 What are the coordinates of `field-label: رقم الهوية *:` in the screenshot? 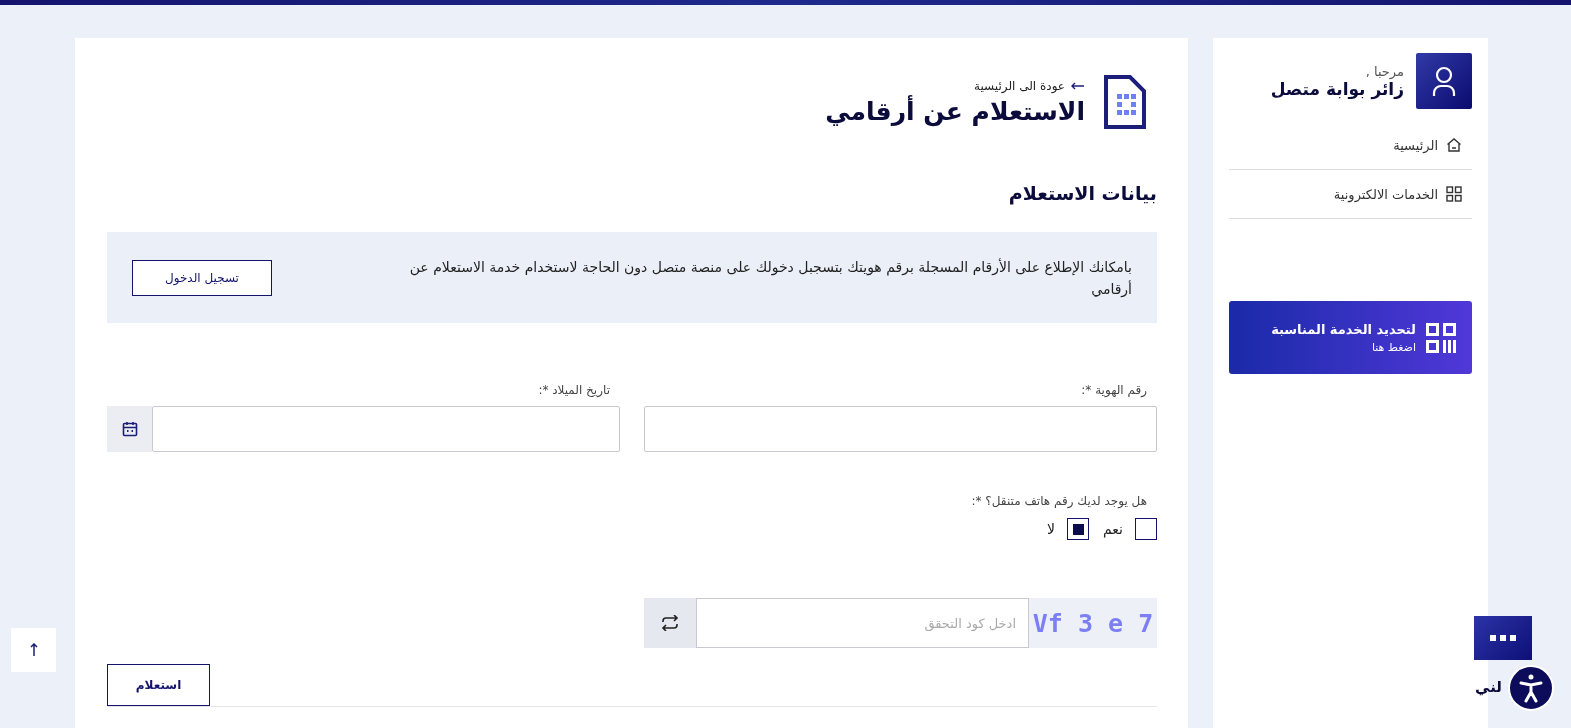 It's located at (1114, 390).